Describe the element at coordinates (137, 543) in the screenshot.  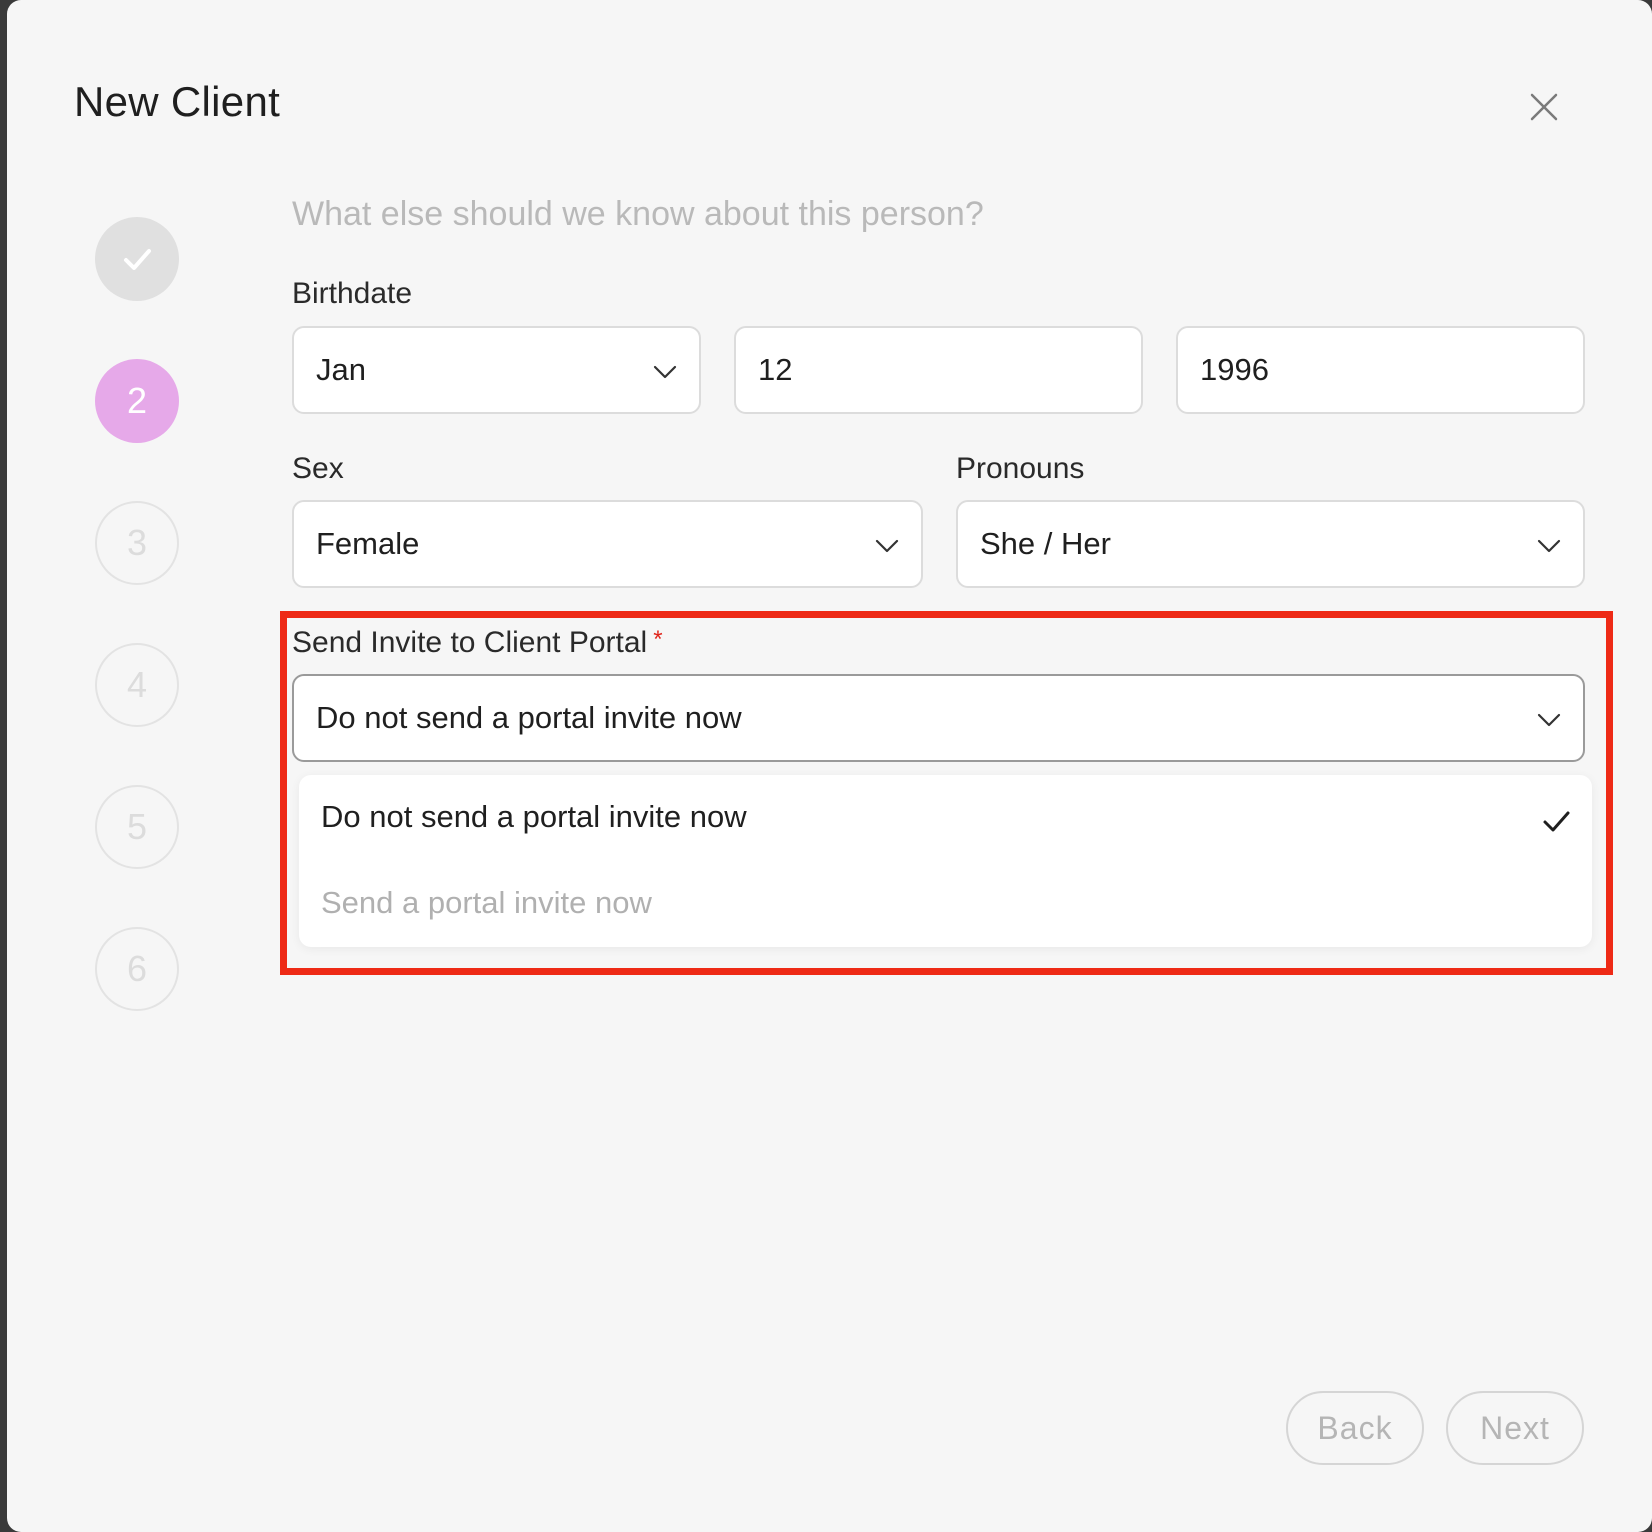
I see `step-3: 3` at that location.